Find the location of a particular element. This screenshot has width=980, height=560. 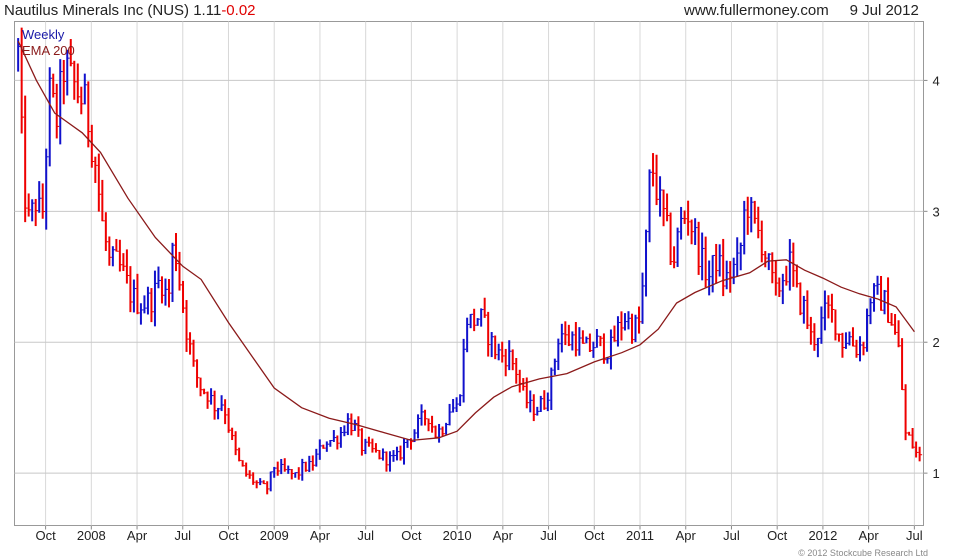

chart-date: 9 Jul 2012 is located at coordinates (884, 10).